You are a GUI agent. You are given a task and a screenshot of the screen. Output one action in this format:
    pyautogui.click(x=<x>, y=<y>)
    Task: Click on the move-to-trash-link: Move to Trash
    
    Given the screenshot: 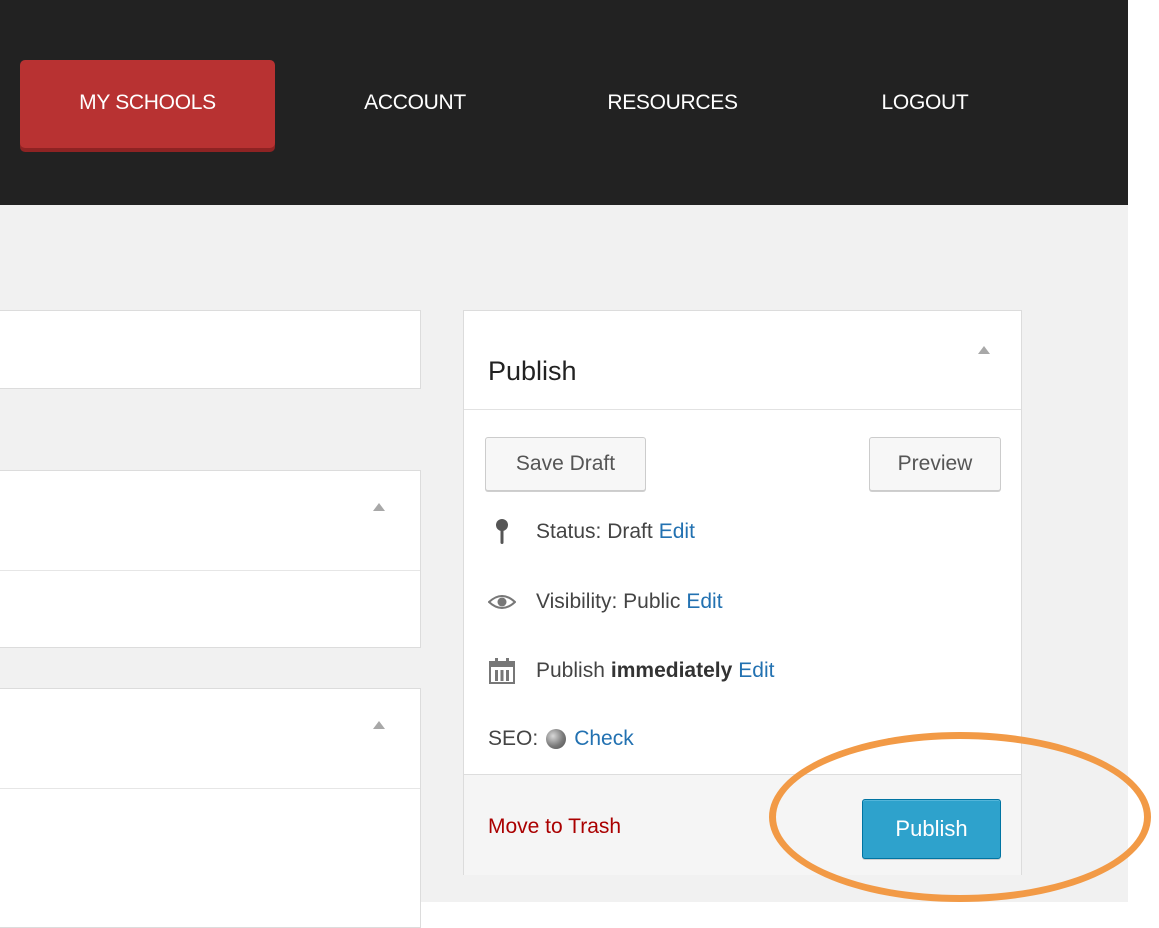 What is the action you would take?
    pyautogui.click(x=554, y=827)
    